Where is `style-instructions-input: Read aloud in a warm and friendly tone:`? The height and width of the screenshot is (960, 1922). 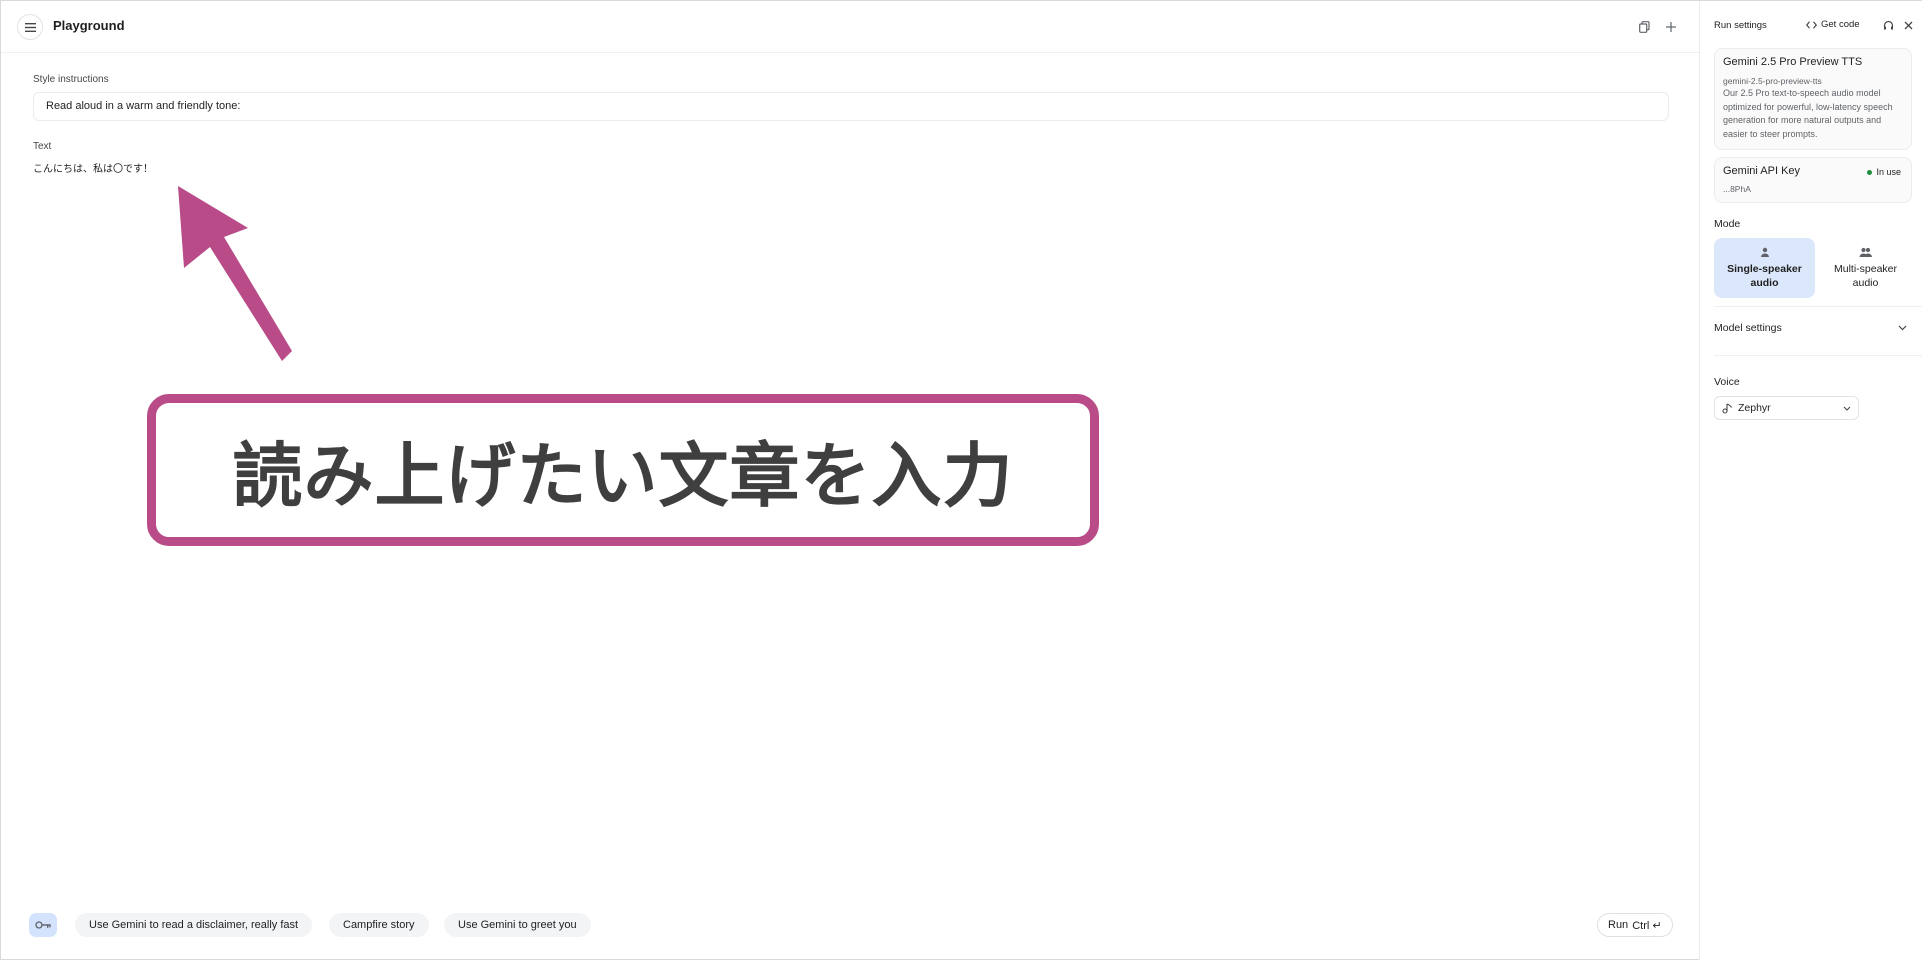 style-instructions-input: Read aloud in a warm and friendly tone: is located at coordinates (851, 106).